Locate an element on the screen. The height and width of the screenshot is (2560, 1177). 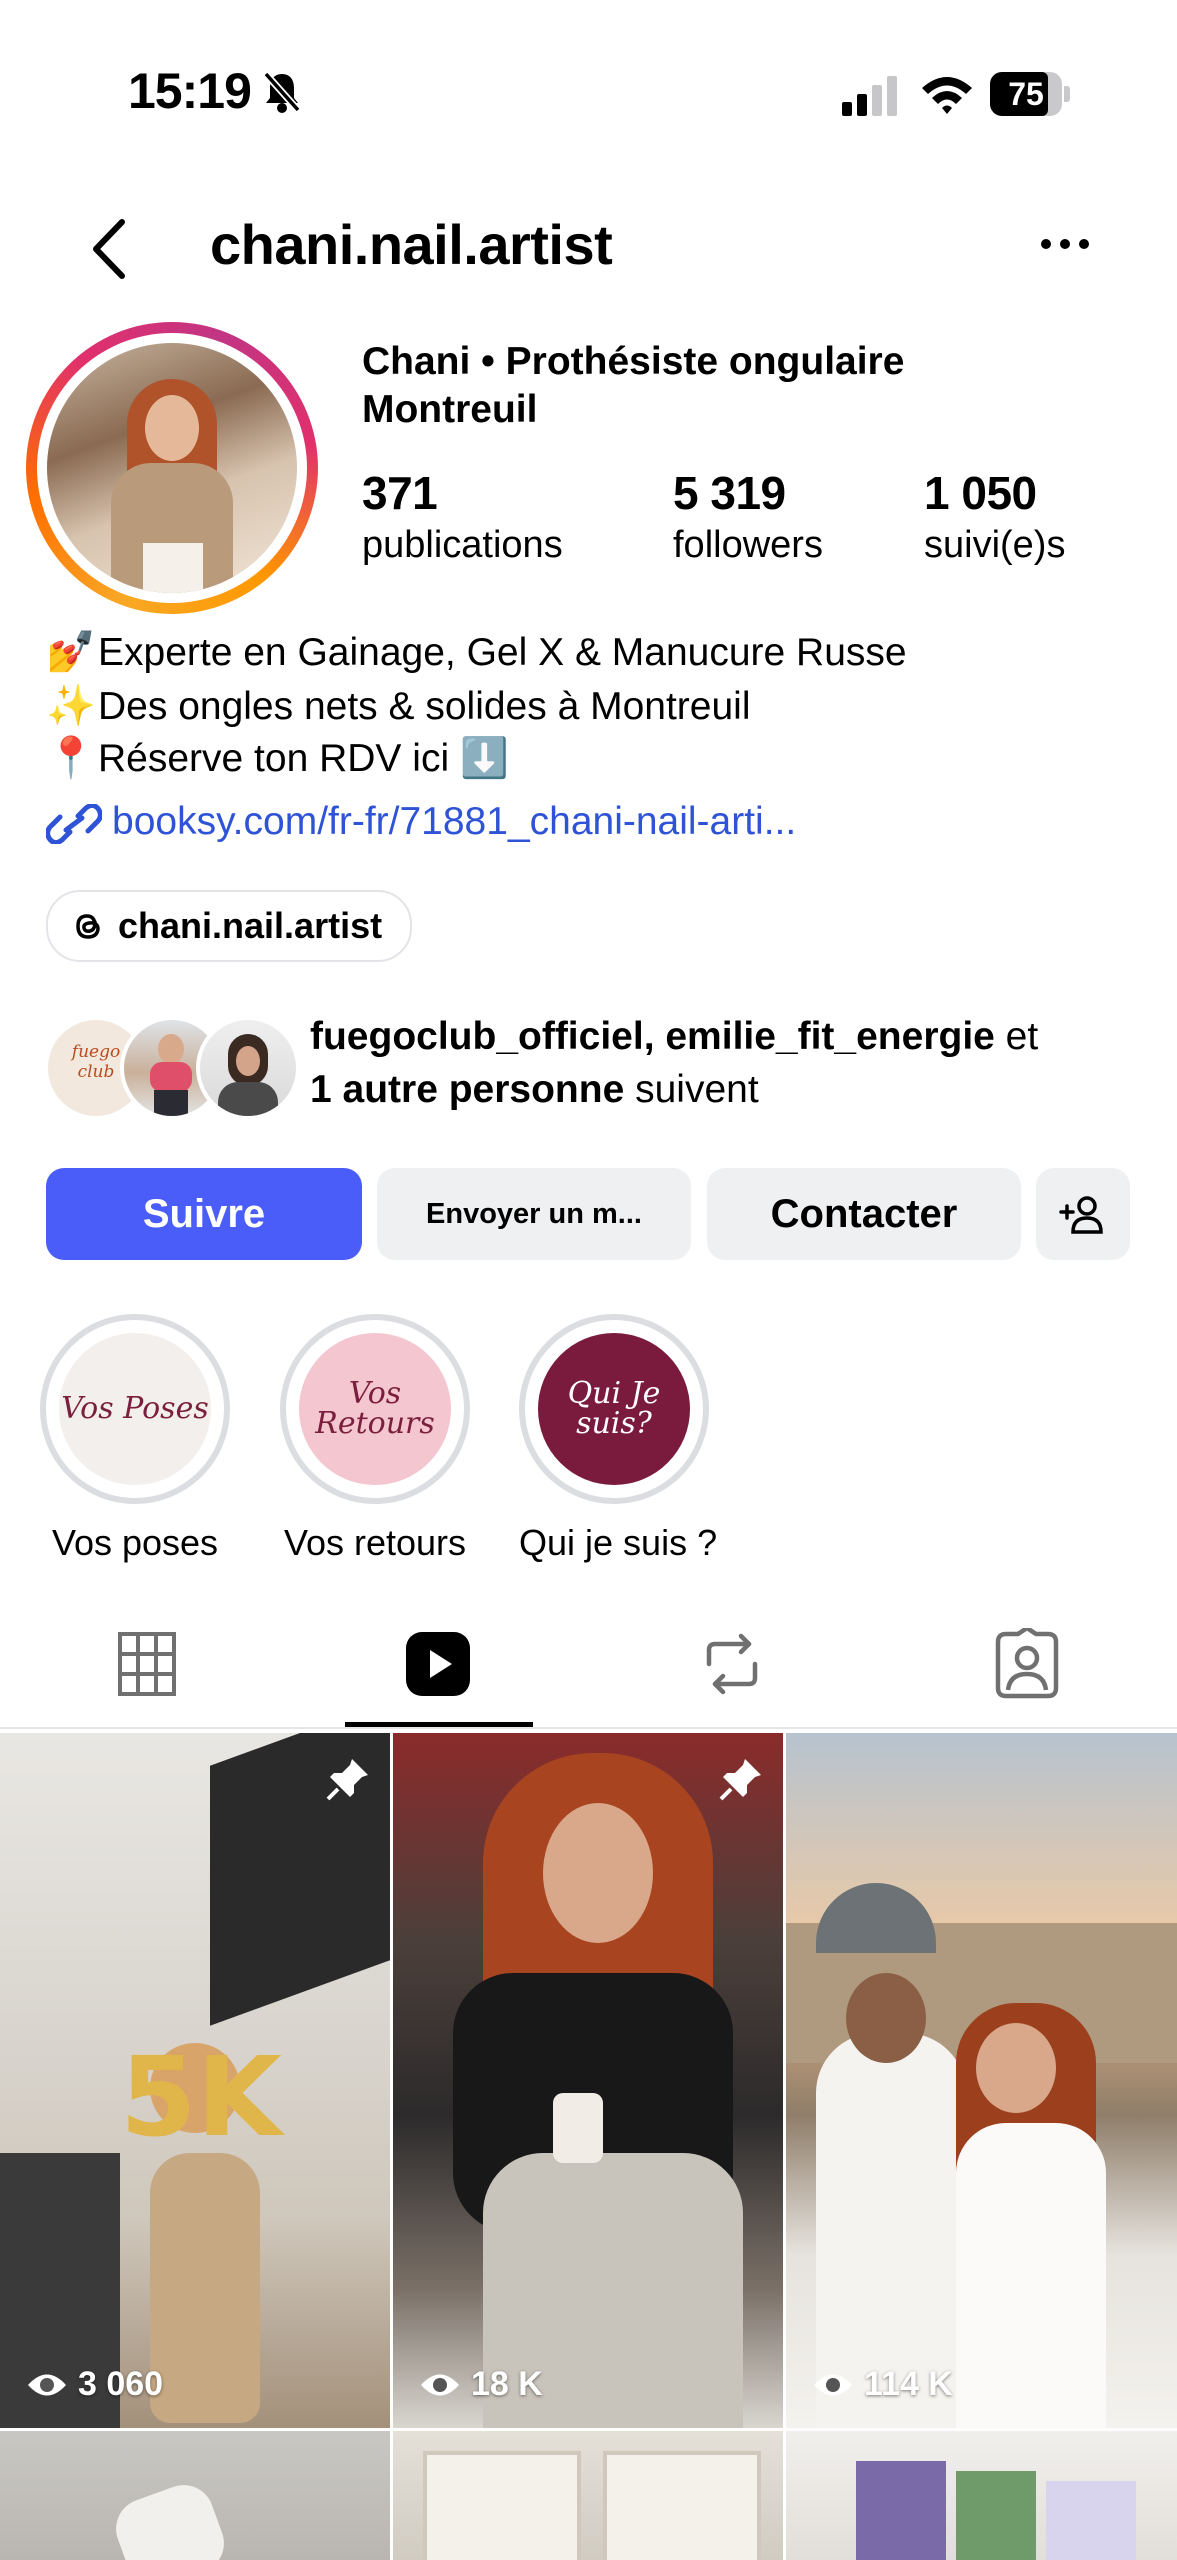
stat-publications: 371 publications is located at coordinates (462, 516).